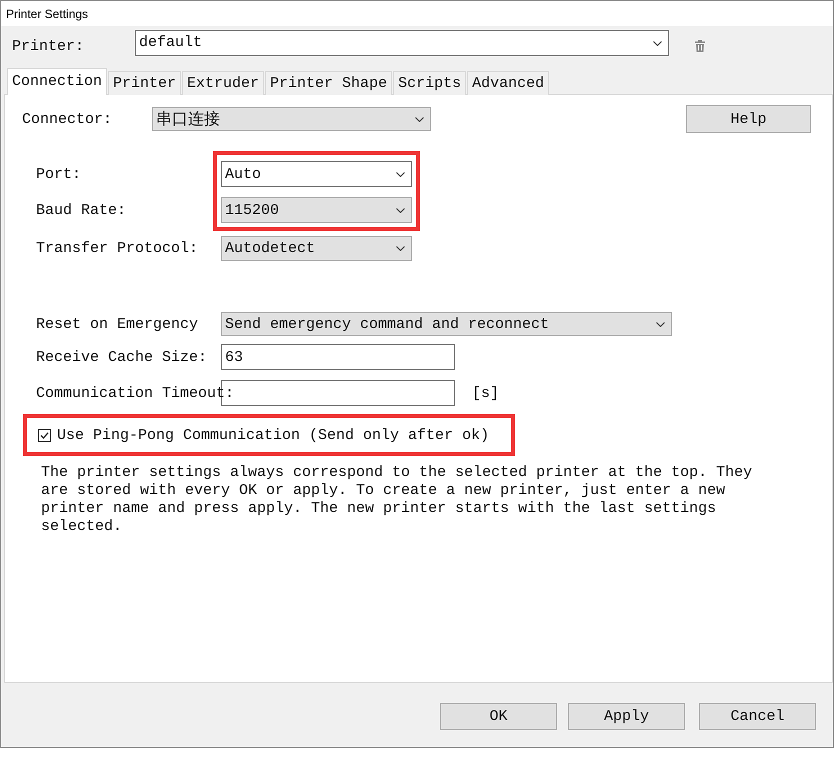  What do you see at coordinates (59, 174) in the screenshot?
I see `field-label: Port:` at bounding box center [59, 174].